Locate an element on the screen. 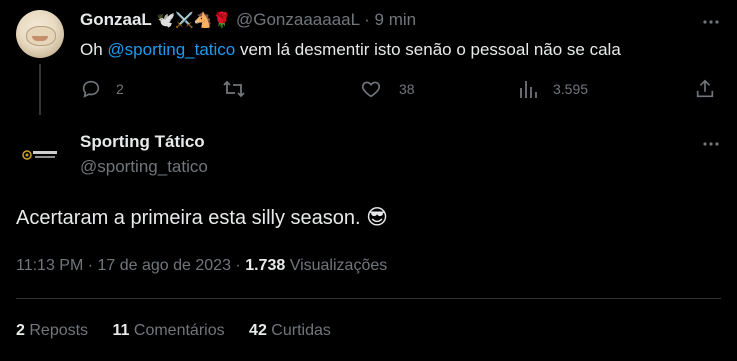  reply-button: 2 is located at coordinates (102, 89).